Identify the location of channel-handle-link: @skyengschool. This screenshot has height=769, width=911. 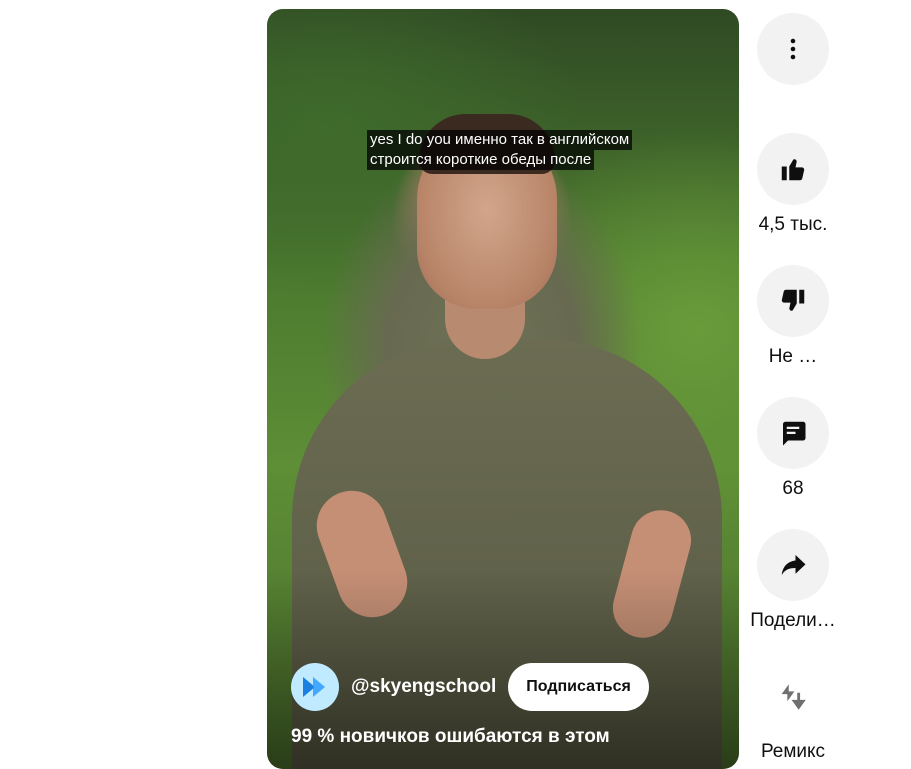
(423, 687).